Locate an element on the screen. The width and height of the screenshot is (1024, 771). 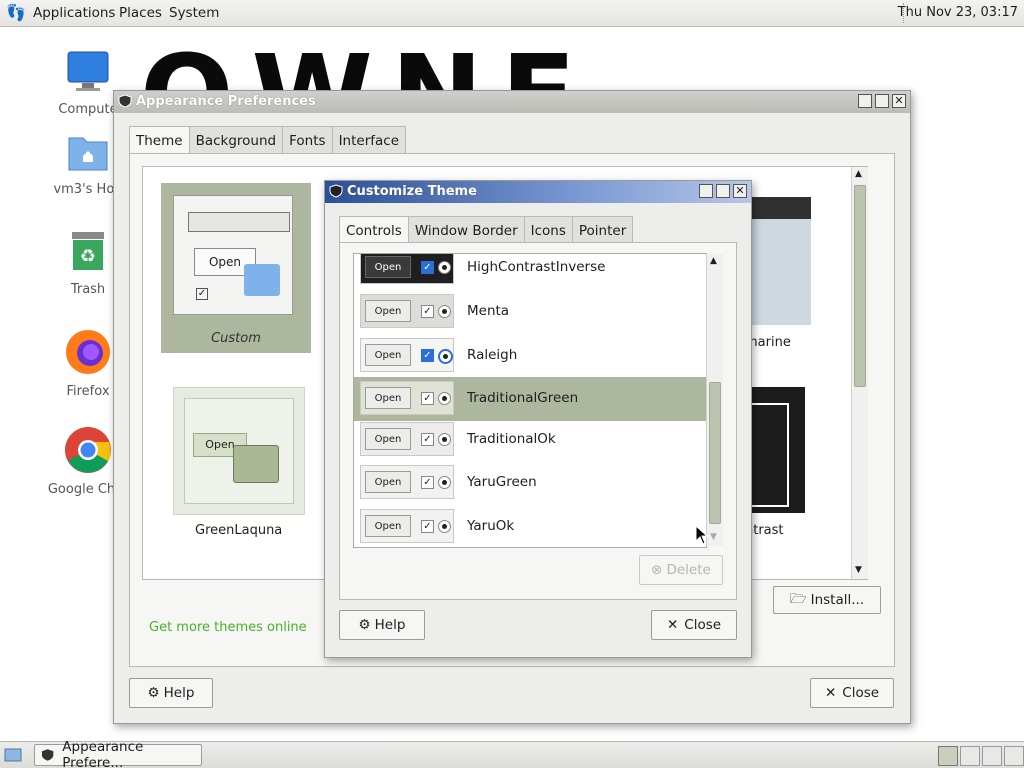
theme-name: Raleigh is located at coordinates (492, 355).